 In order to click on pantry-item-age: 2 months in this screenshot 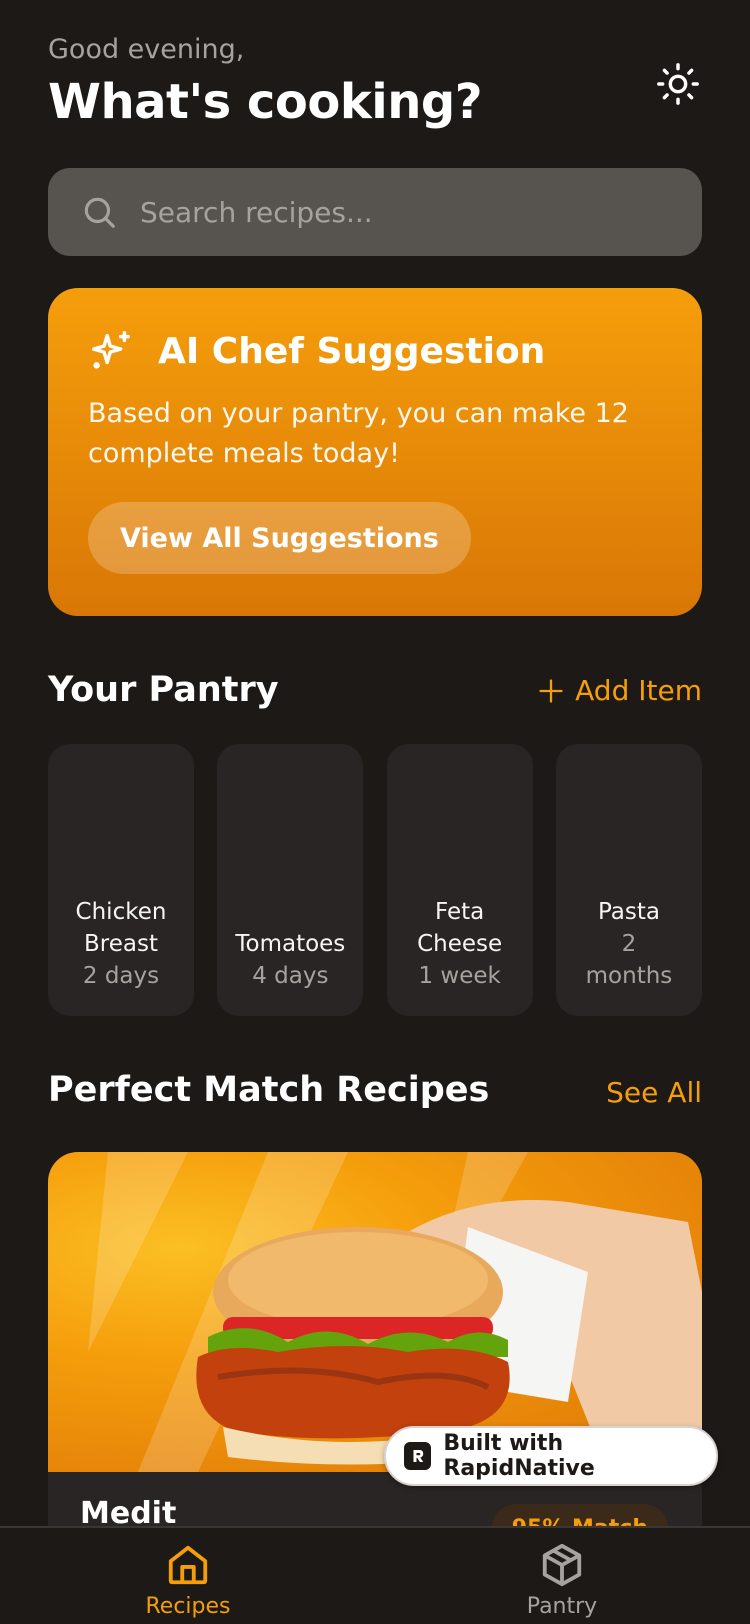, I will do `click(629, 960)`.